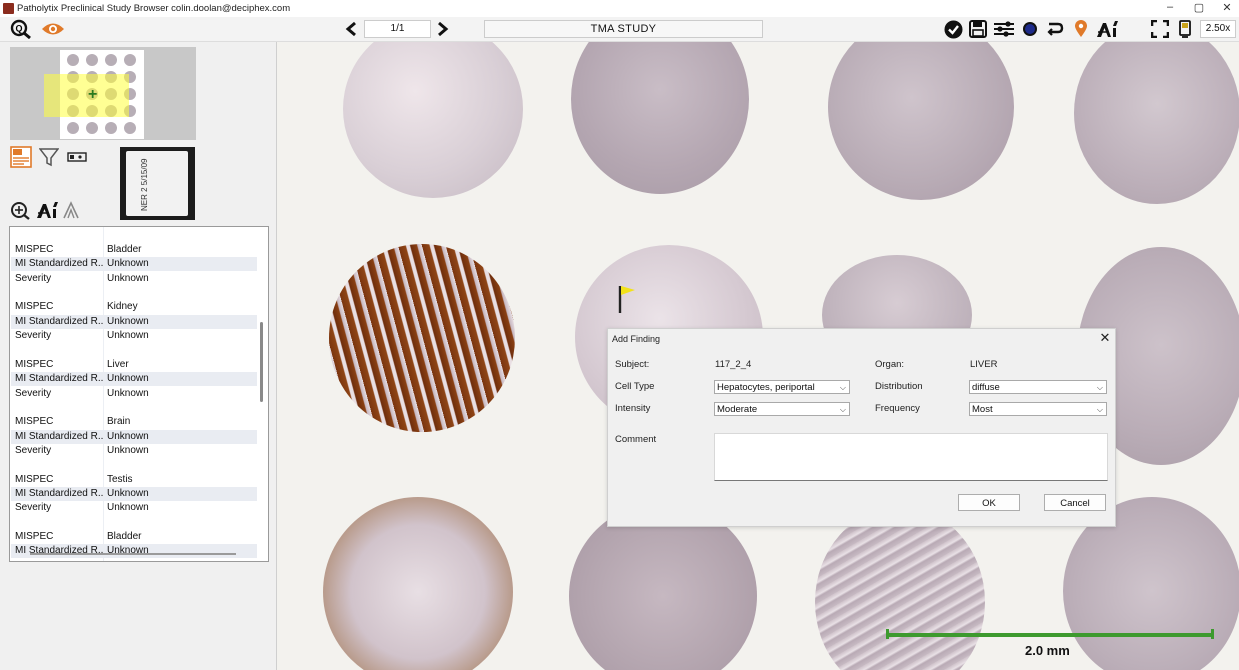 The width and height of the screenshot is (1239, 670). I want to click on comment-textarea, so click(911, 457).